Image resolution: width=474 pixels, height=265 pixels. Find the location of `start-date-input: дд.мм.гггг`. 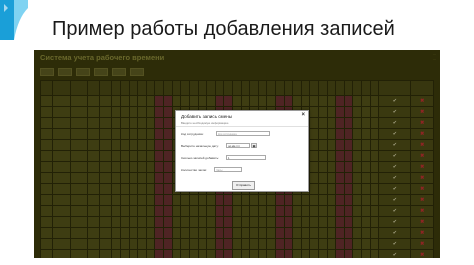

start-date-input: дд.мм.гггг is located at coordinates (238, 145).